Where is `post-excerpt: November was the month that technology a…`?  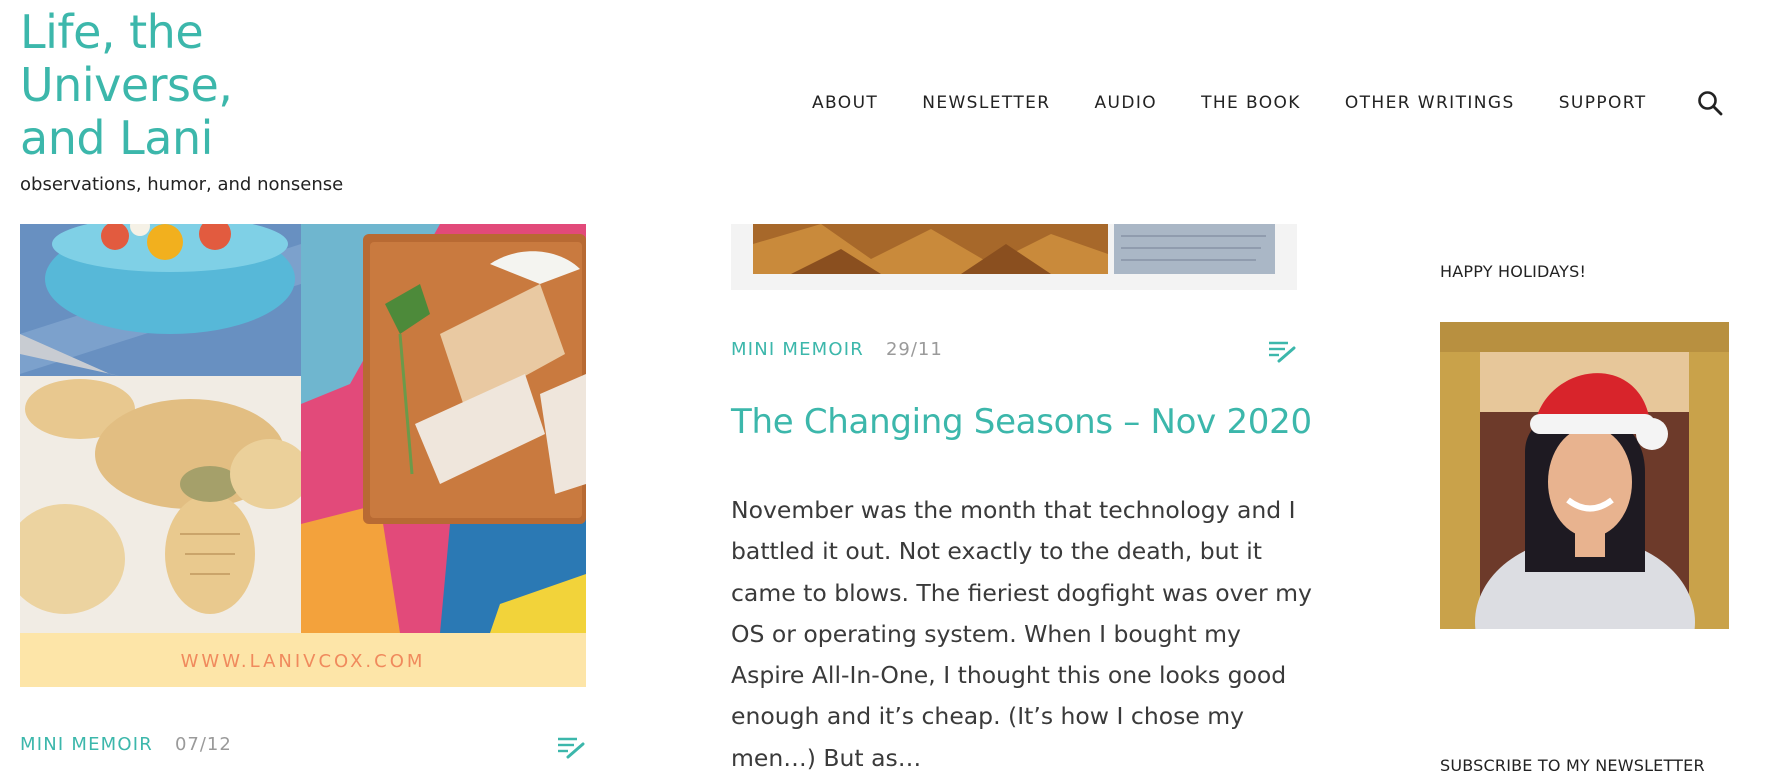
post-excerpt: November was the month that technology a… is located at coordinates (1021, 634).